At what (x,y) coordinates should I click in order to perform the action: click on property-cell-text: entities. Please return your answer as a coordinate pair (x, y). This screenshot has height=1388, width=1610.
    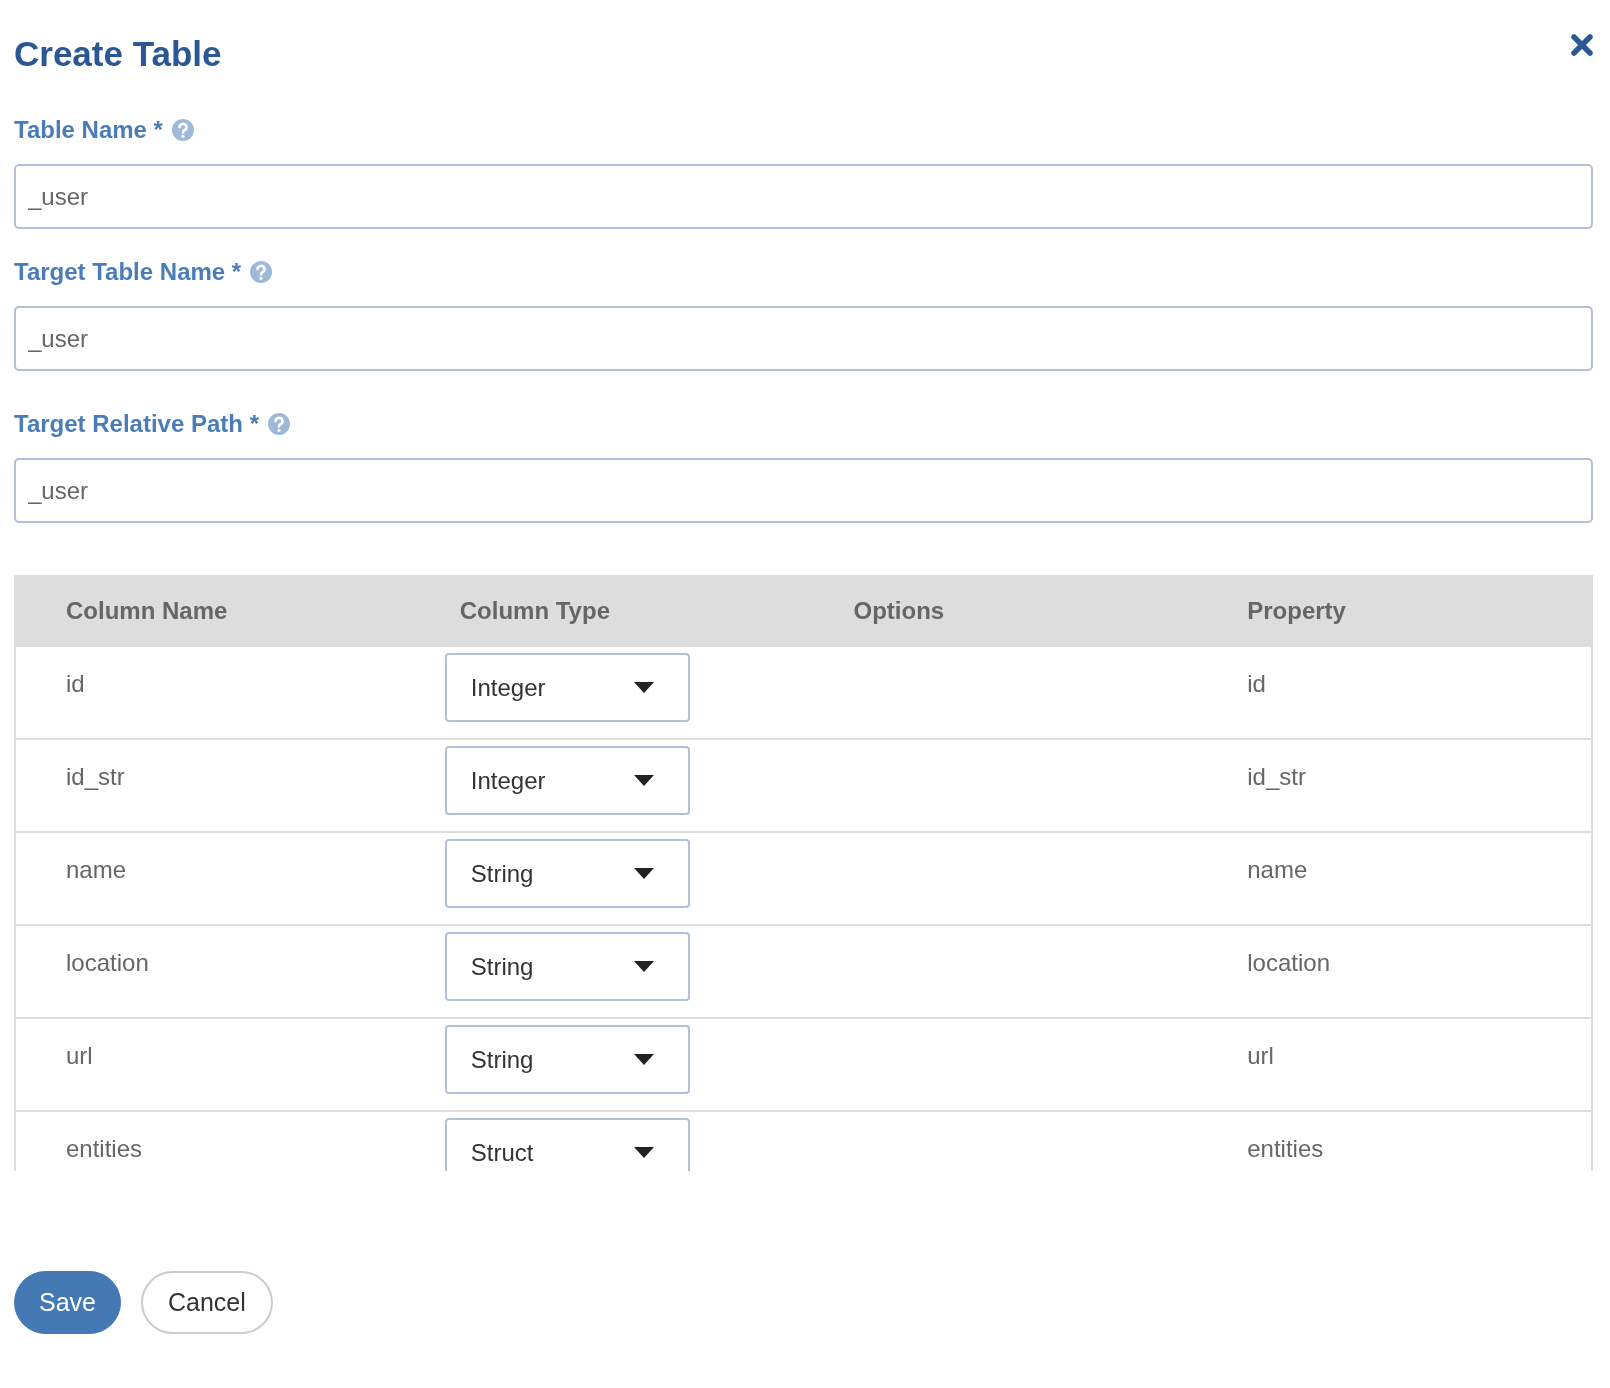
    Looking at the image, I should click on (1285, 1149).